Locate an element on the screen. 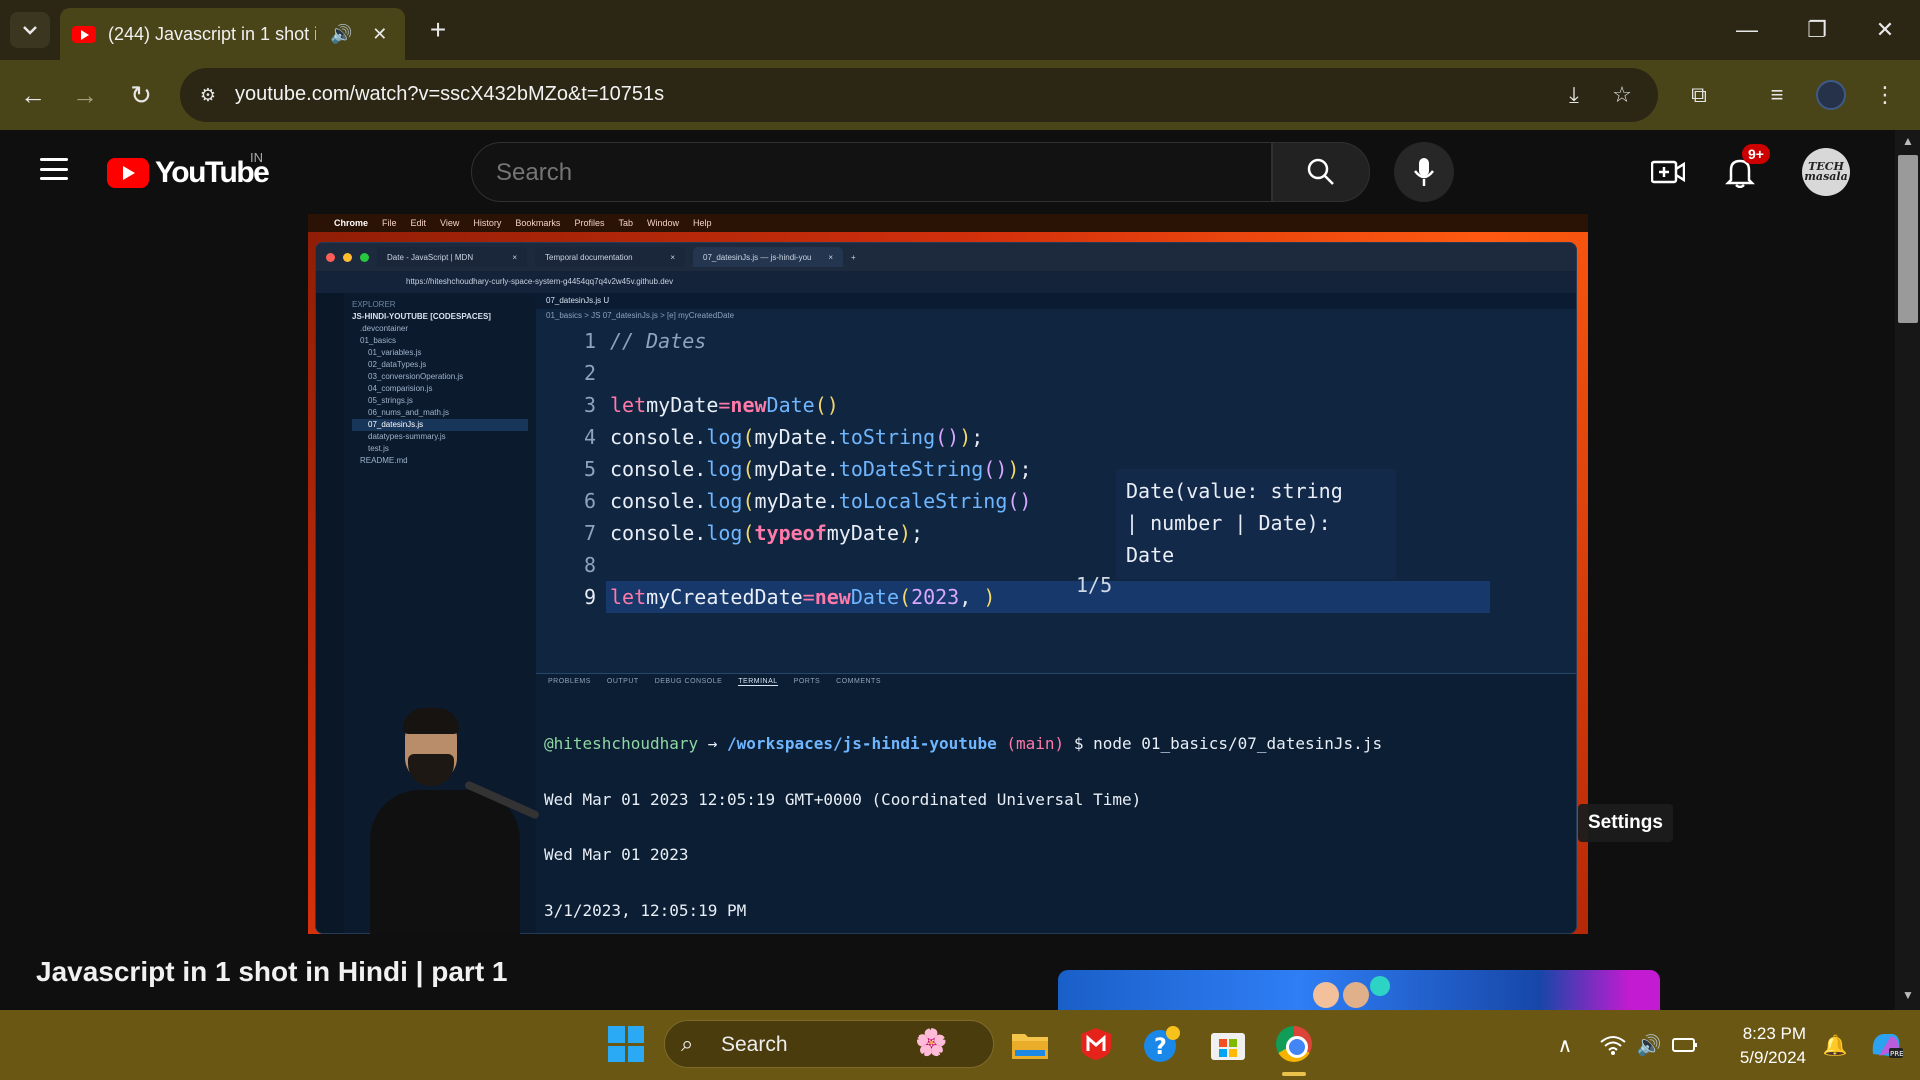 This screenshot has height=1080, width=1920. panel-tab: OUTPUT is located at coordinates (622, 681).